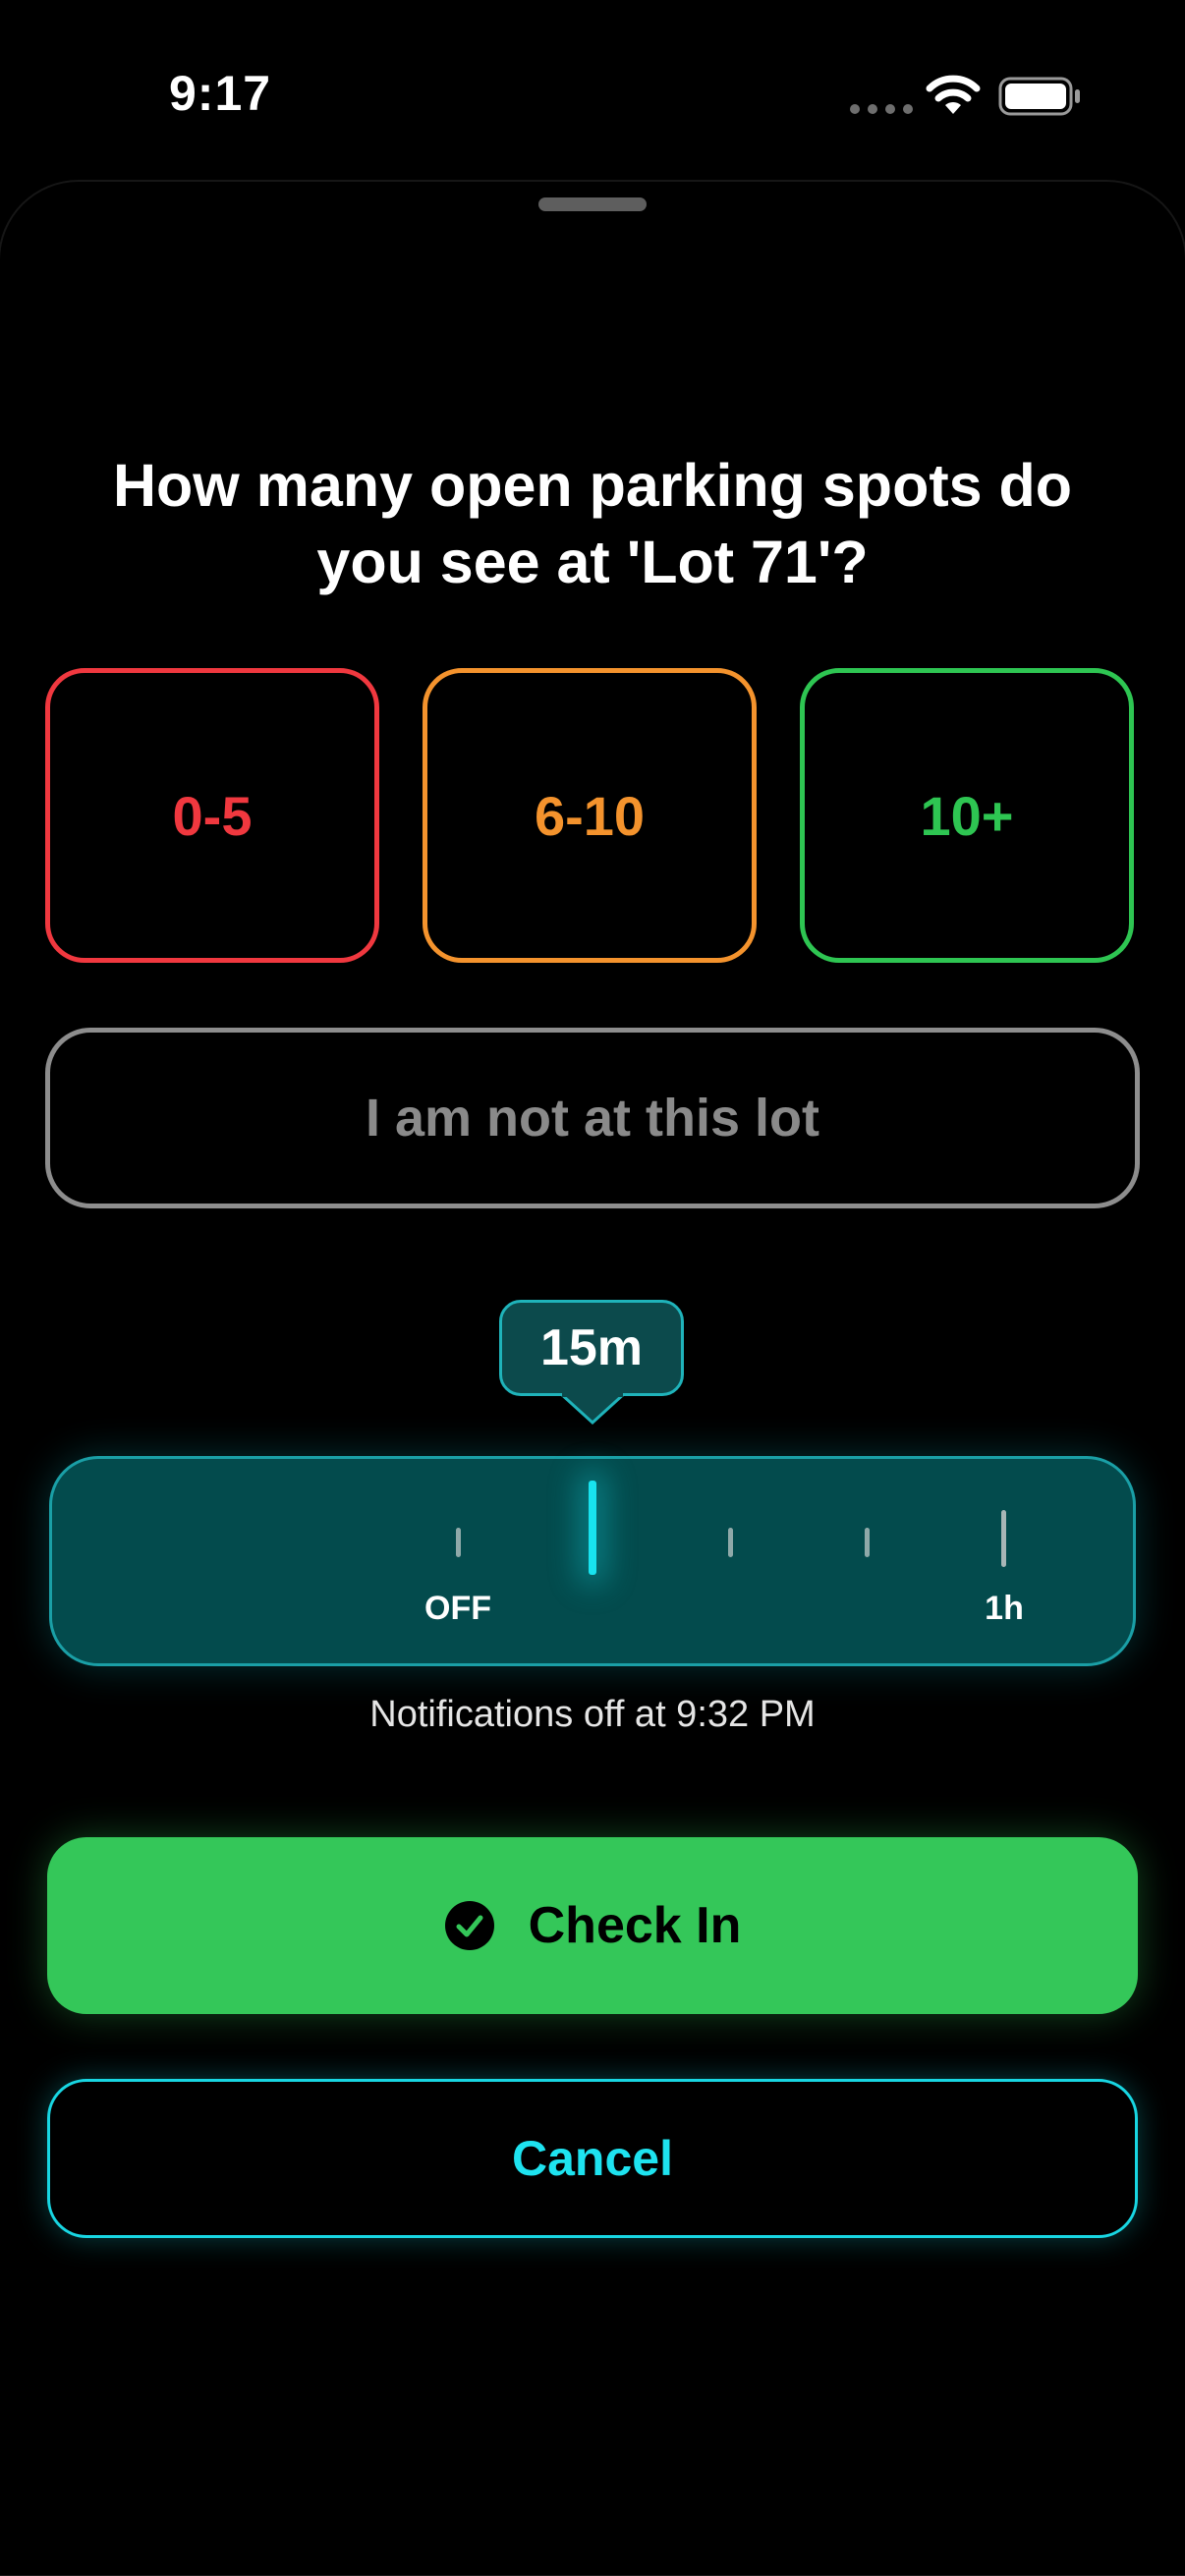 This screenshot has height=2576, width=1185. I want to click on notification-duration-slider: OFF 1h, so click(592, 1561).